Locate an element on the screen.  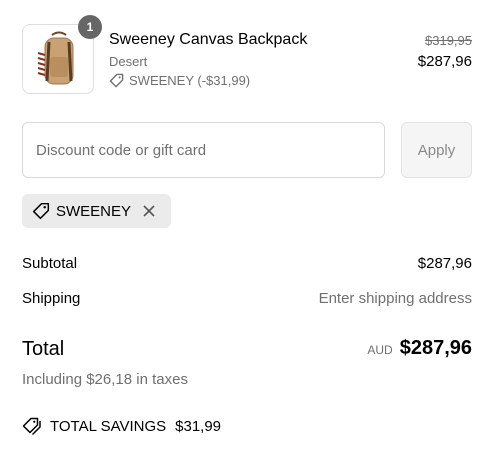
applied-code-pill: SWEENEY is located at coordinates (96, 211).